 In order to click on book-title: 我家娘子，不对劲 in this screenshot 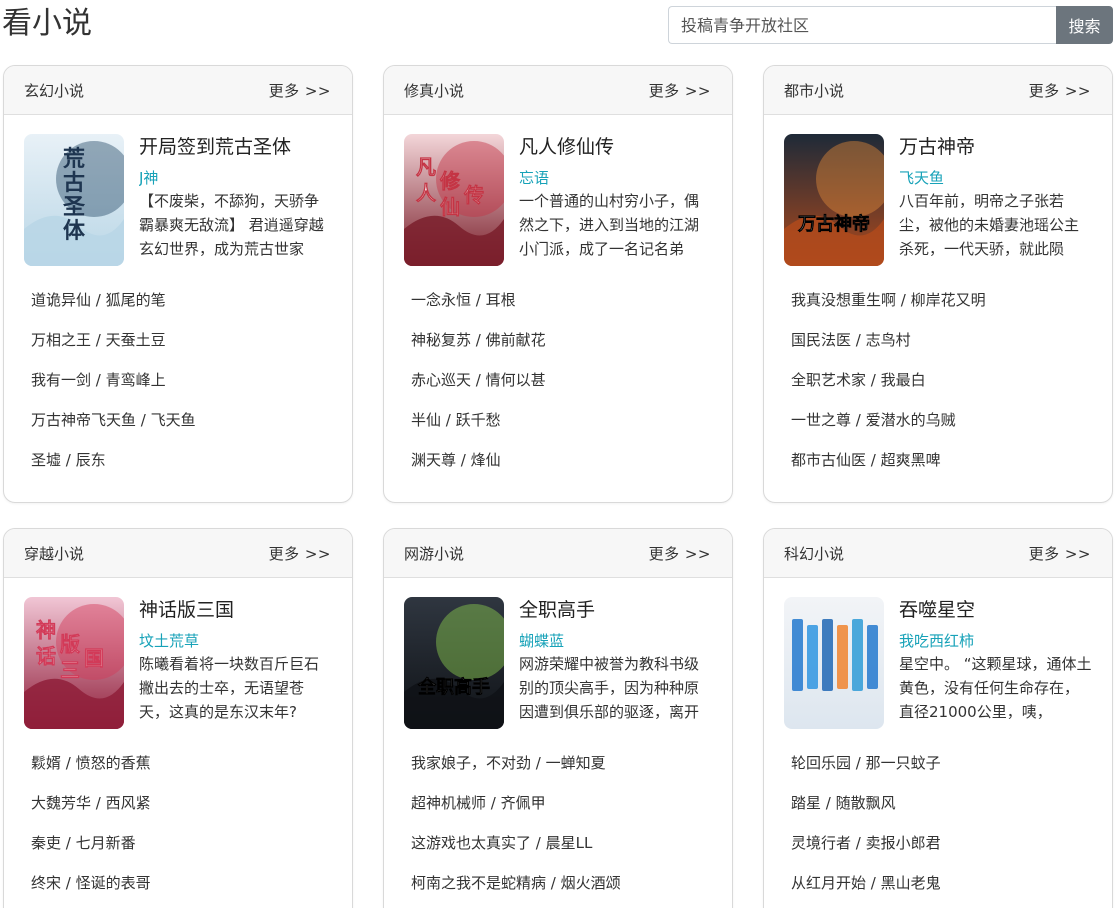, I will do `click(471, 763)`.